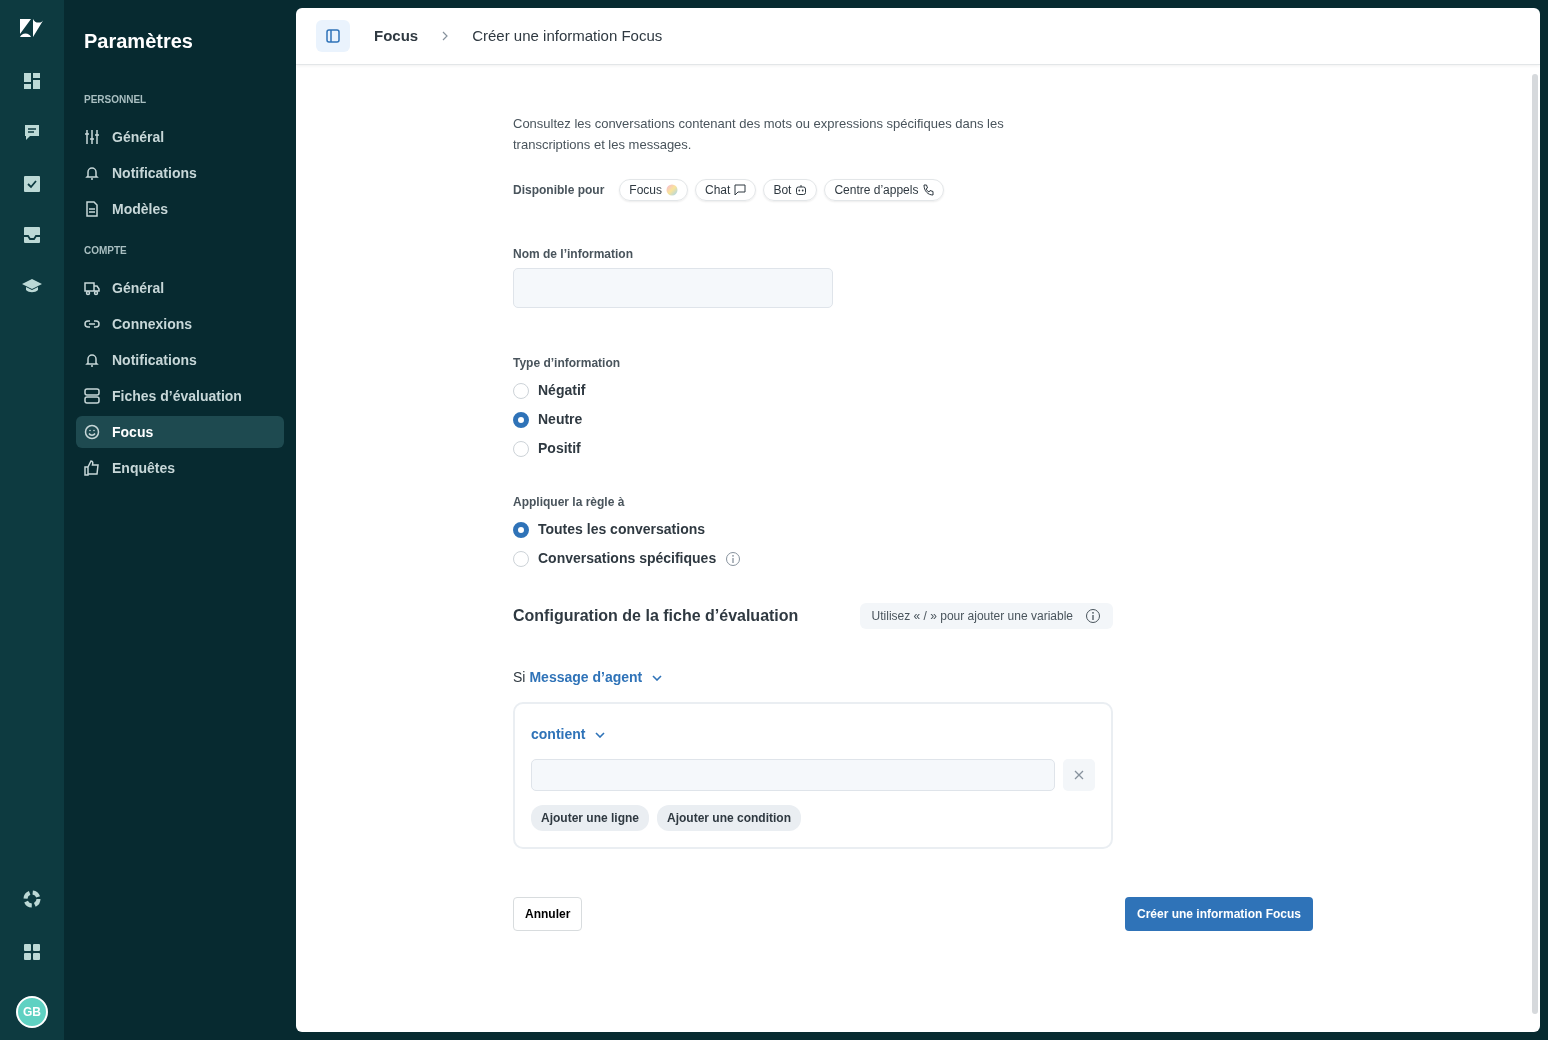 The height and width of the screenshot is (1040, 1548). I want to click on section-heading: COMPTE, so click(106, 251).